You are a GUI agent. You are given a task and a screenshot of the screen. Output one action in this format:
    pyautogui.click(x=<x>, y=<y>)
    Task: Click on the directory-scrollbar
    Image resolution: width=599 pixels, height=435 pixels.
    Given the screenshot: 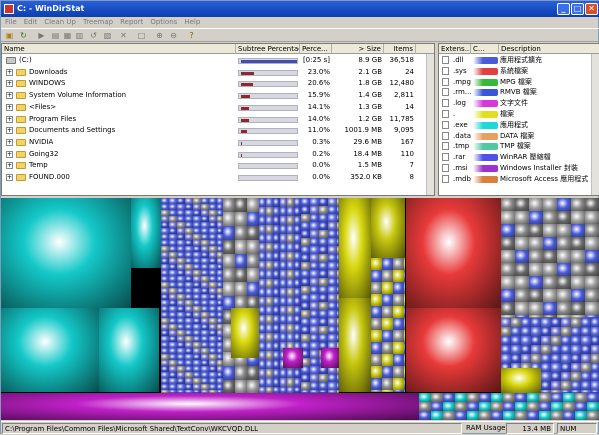 What is the action you would take?
    pyautogui.click(x=430, y=124)
    